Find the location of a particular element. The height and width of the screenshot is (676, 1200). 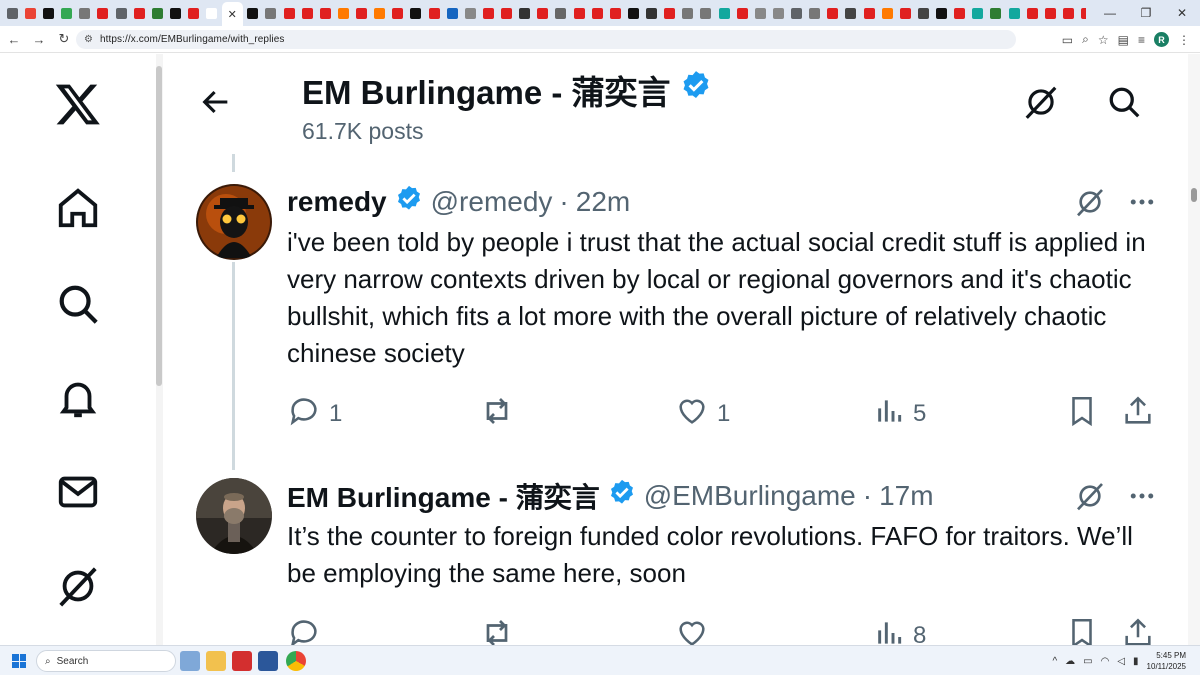

menu-icon: ⋮ is located at coordinates (1184, 40).